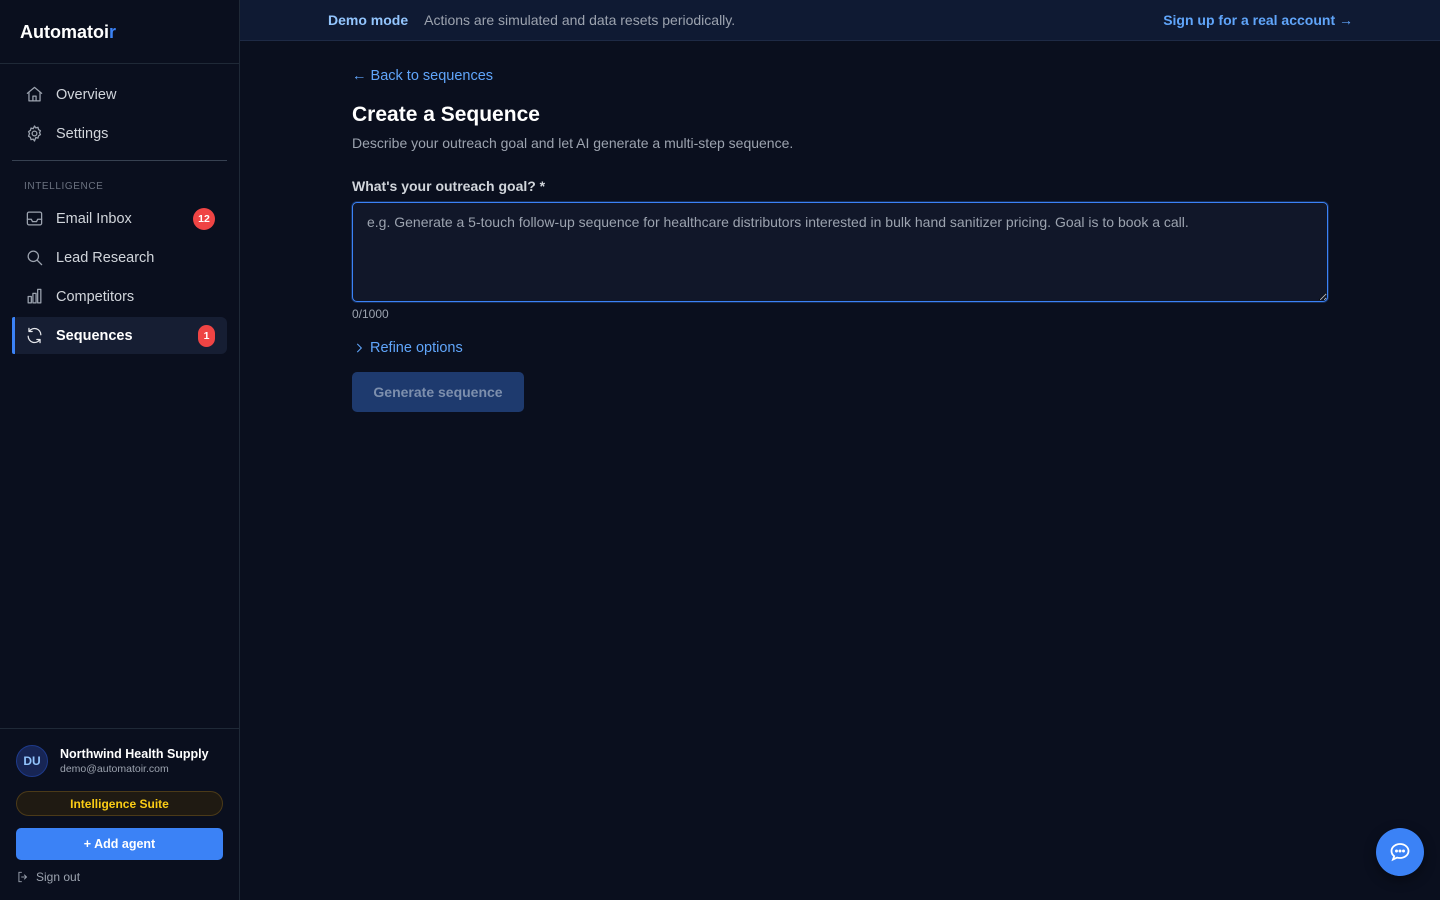 Image resolution: width=1440 pixels, height=900 pixels. What do you see at coordinates (23, 877) in the screenshot?
I see `sign-out-icon` at bounding box center [23, 877].